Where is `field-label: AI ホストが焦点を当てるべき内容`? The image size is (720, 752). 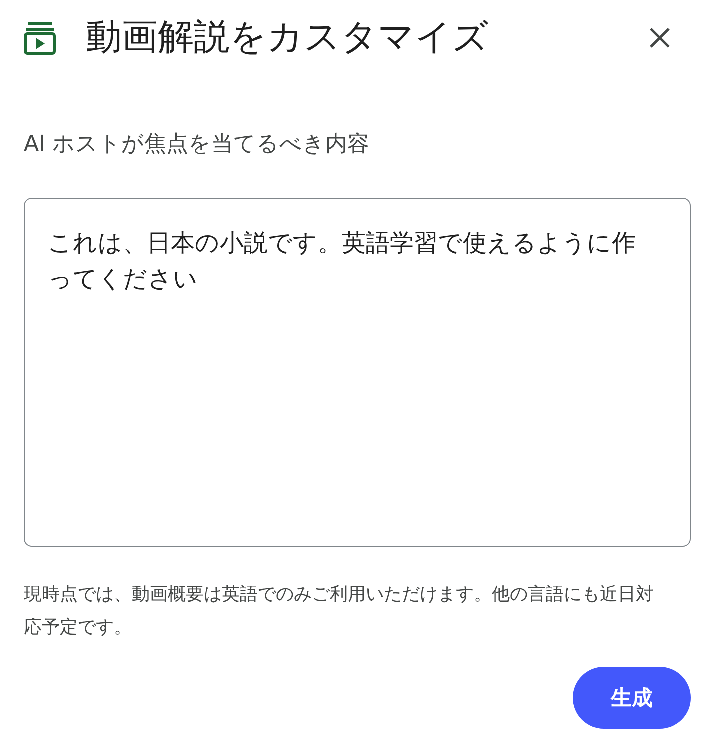
field-label: AI ホストが焦点を当てるべき内容 is located at coordinates (197, 145).